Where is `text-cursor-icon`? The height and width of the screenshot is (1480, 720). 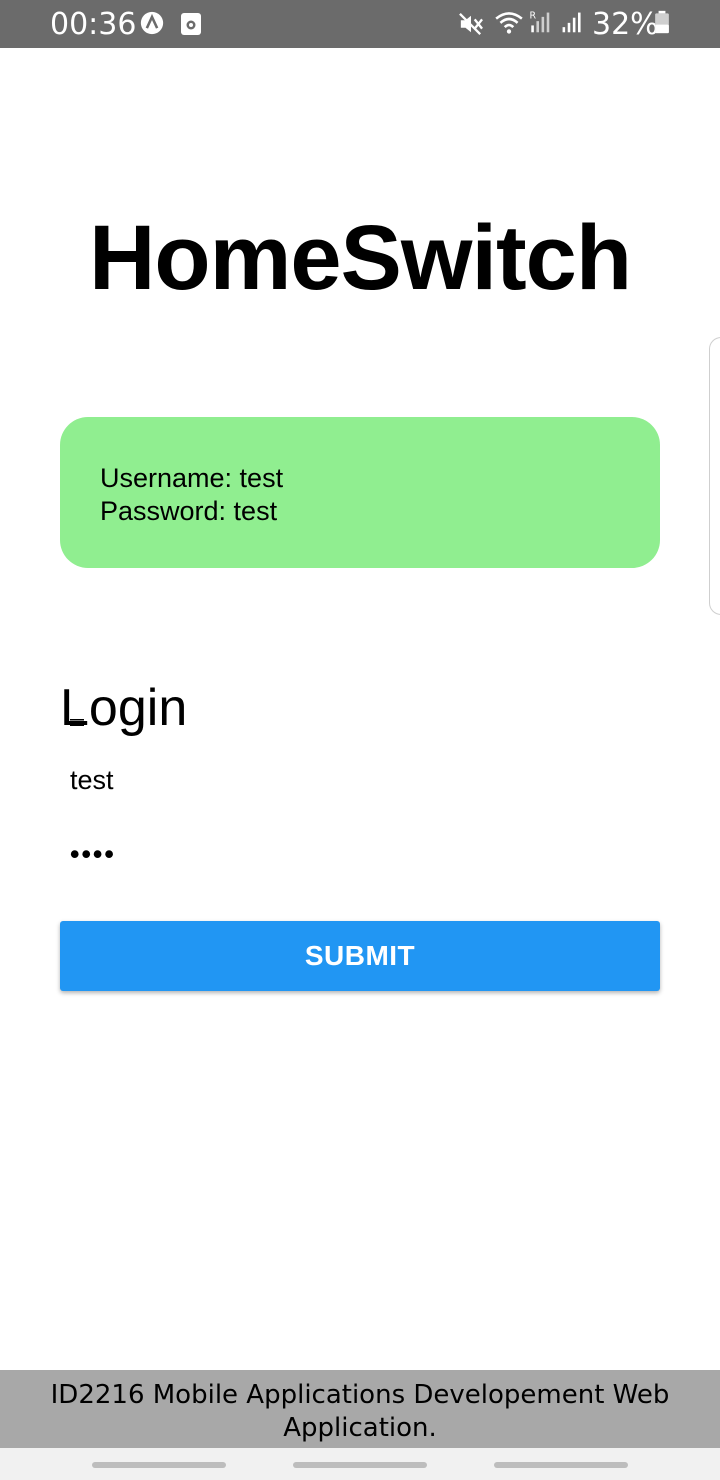 text-cursor-icon is located at coordinates (77, 722).